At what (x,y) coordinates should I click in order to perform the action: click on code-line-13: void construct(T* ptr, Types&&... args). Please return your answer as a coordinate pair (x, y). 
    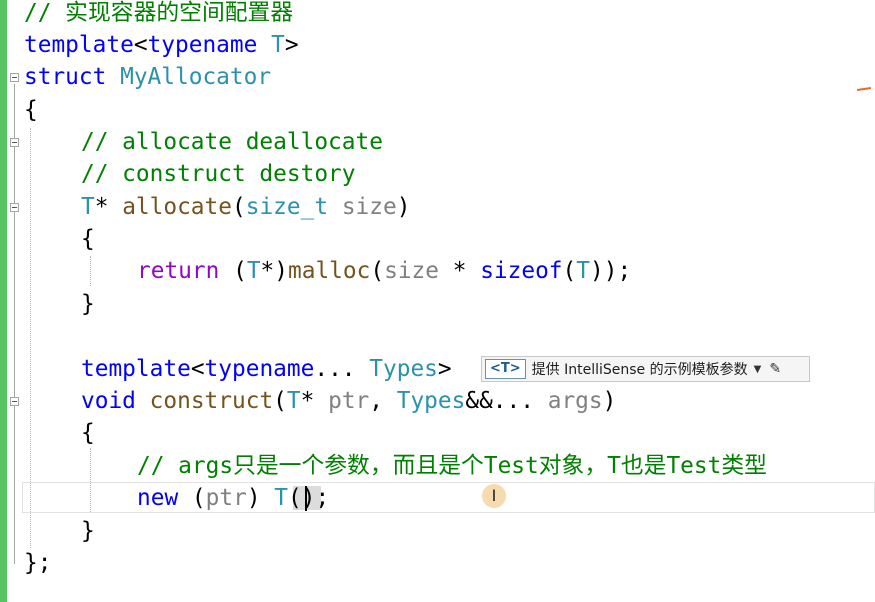
    Looking at the image, I should click on (348, 401).